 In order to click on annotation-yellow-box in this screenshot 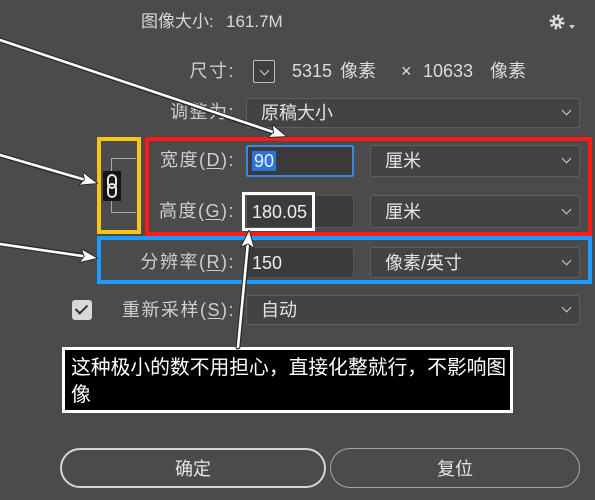, I will do `click(119, 185)`.